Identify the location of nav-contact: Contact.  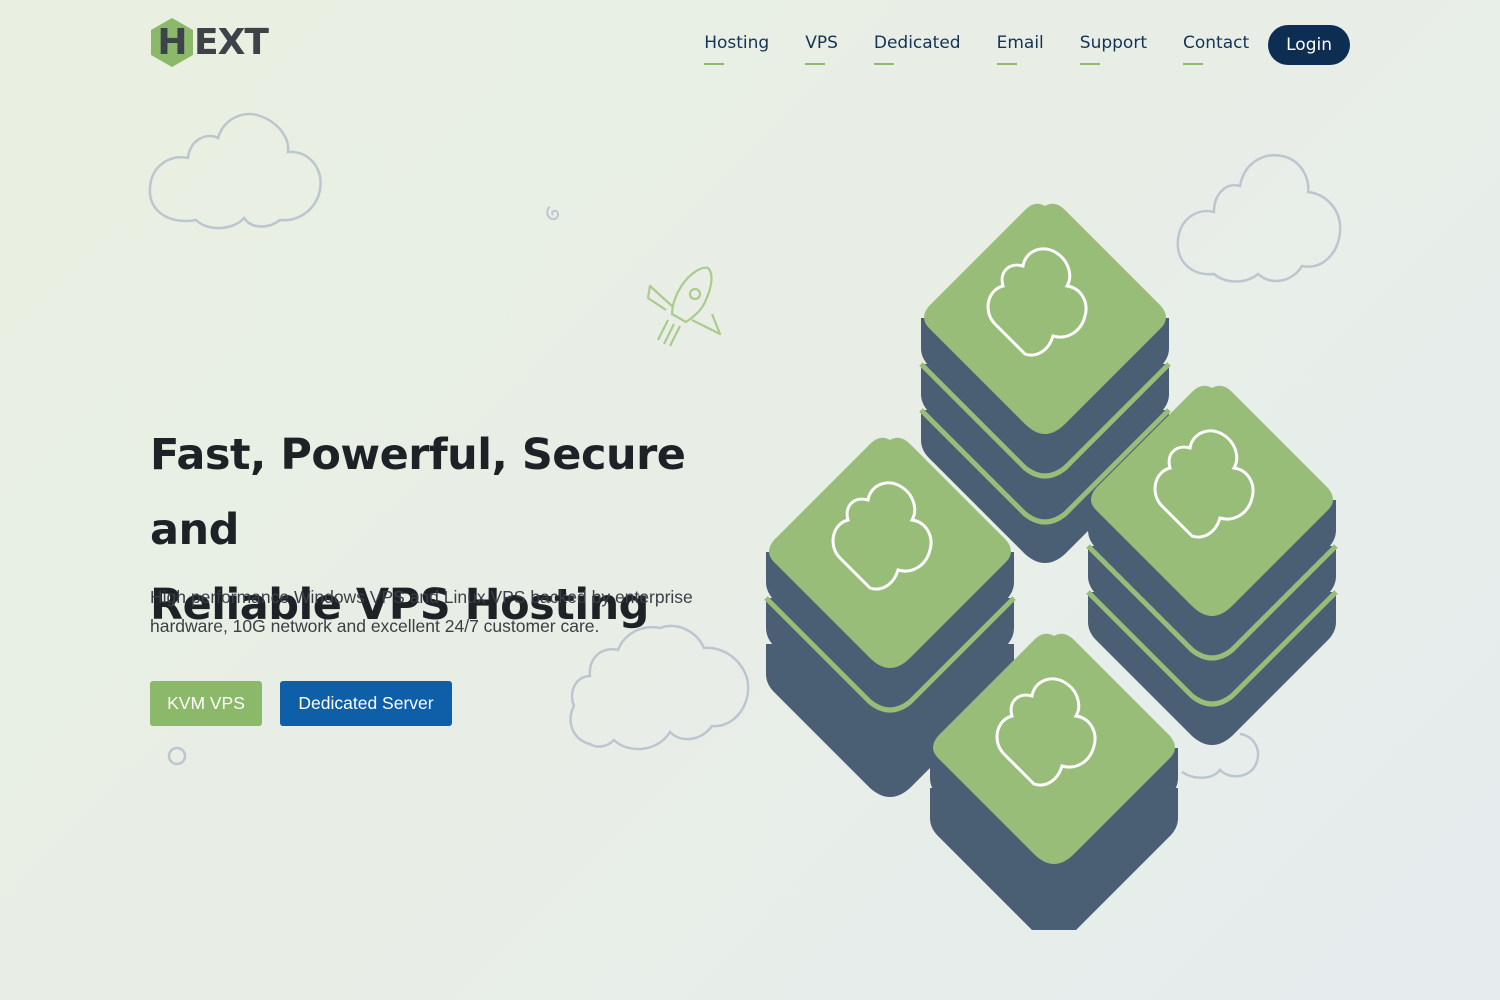
(1215, 49).